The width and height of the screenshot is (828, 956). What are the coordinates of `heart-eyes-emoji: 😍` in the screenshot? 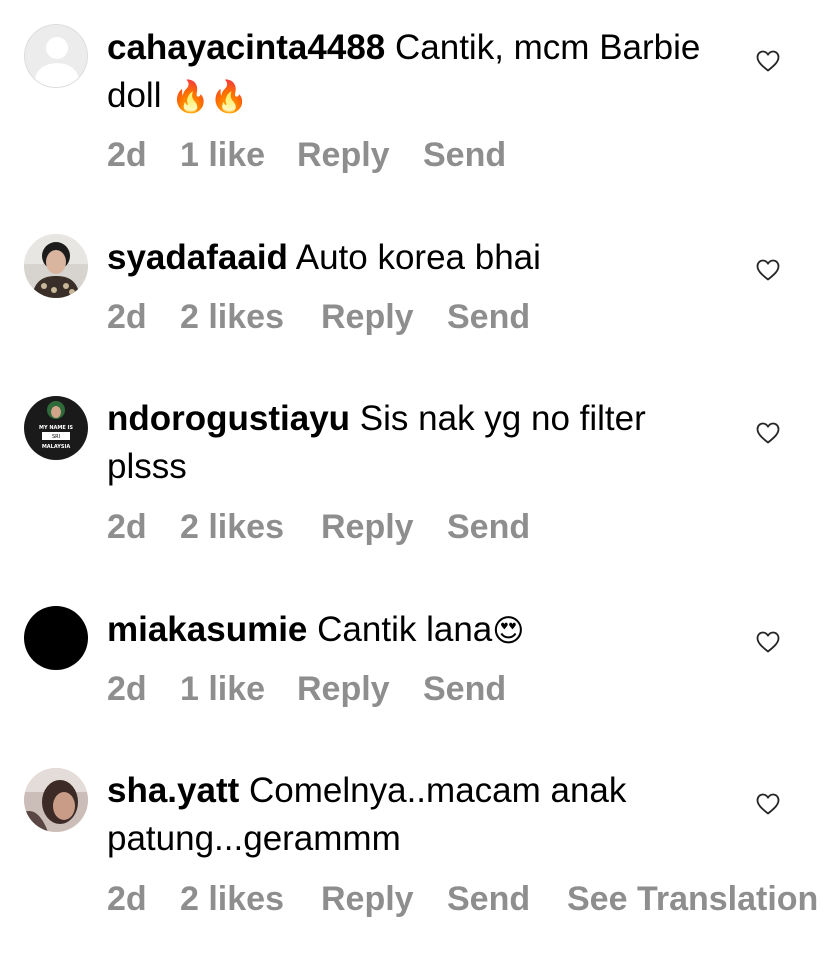 It's located at (508, 630).